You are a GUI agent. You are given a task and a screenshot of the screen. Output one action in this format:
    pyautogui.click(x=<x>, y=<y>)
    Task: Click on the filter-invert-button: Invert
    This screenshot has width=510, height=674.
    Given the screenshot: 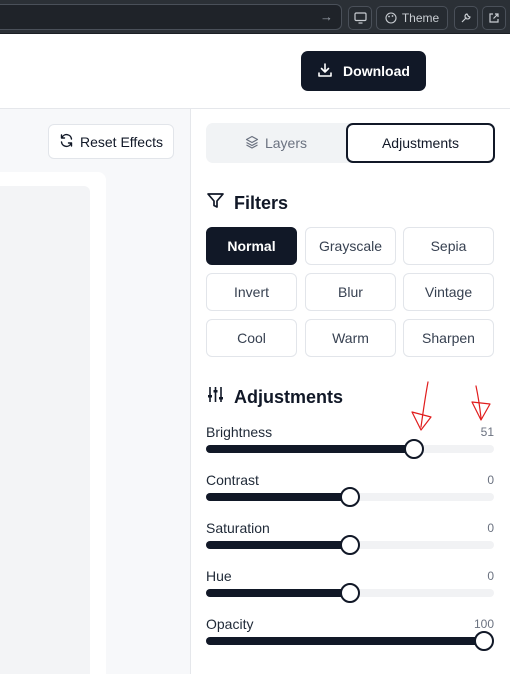 What is the action you would take?
    pyautogui.click(x=251, y=292)
    